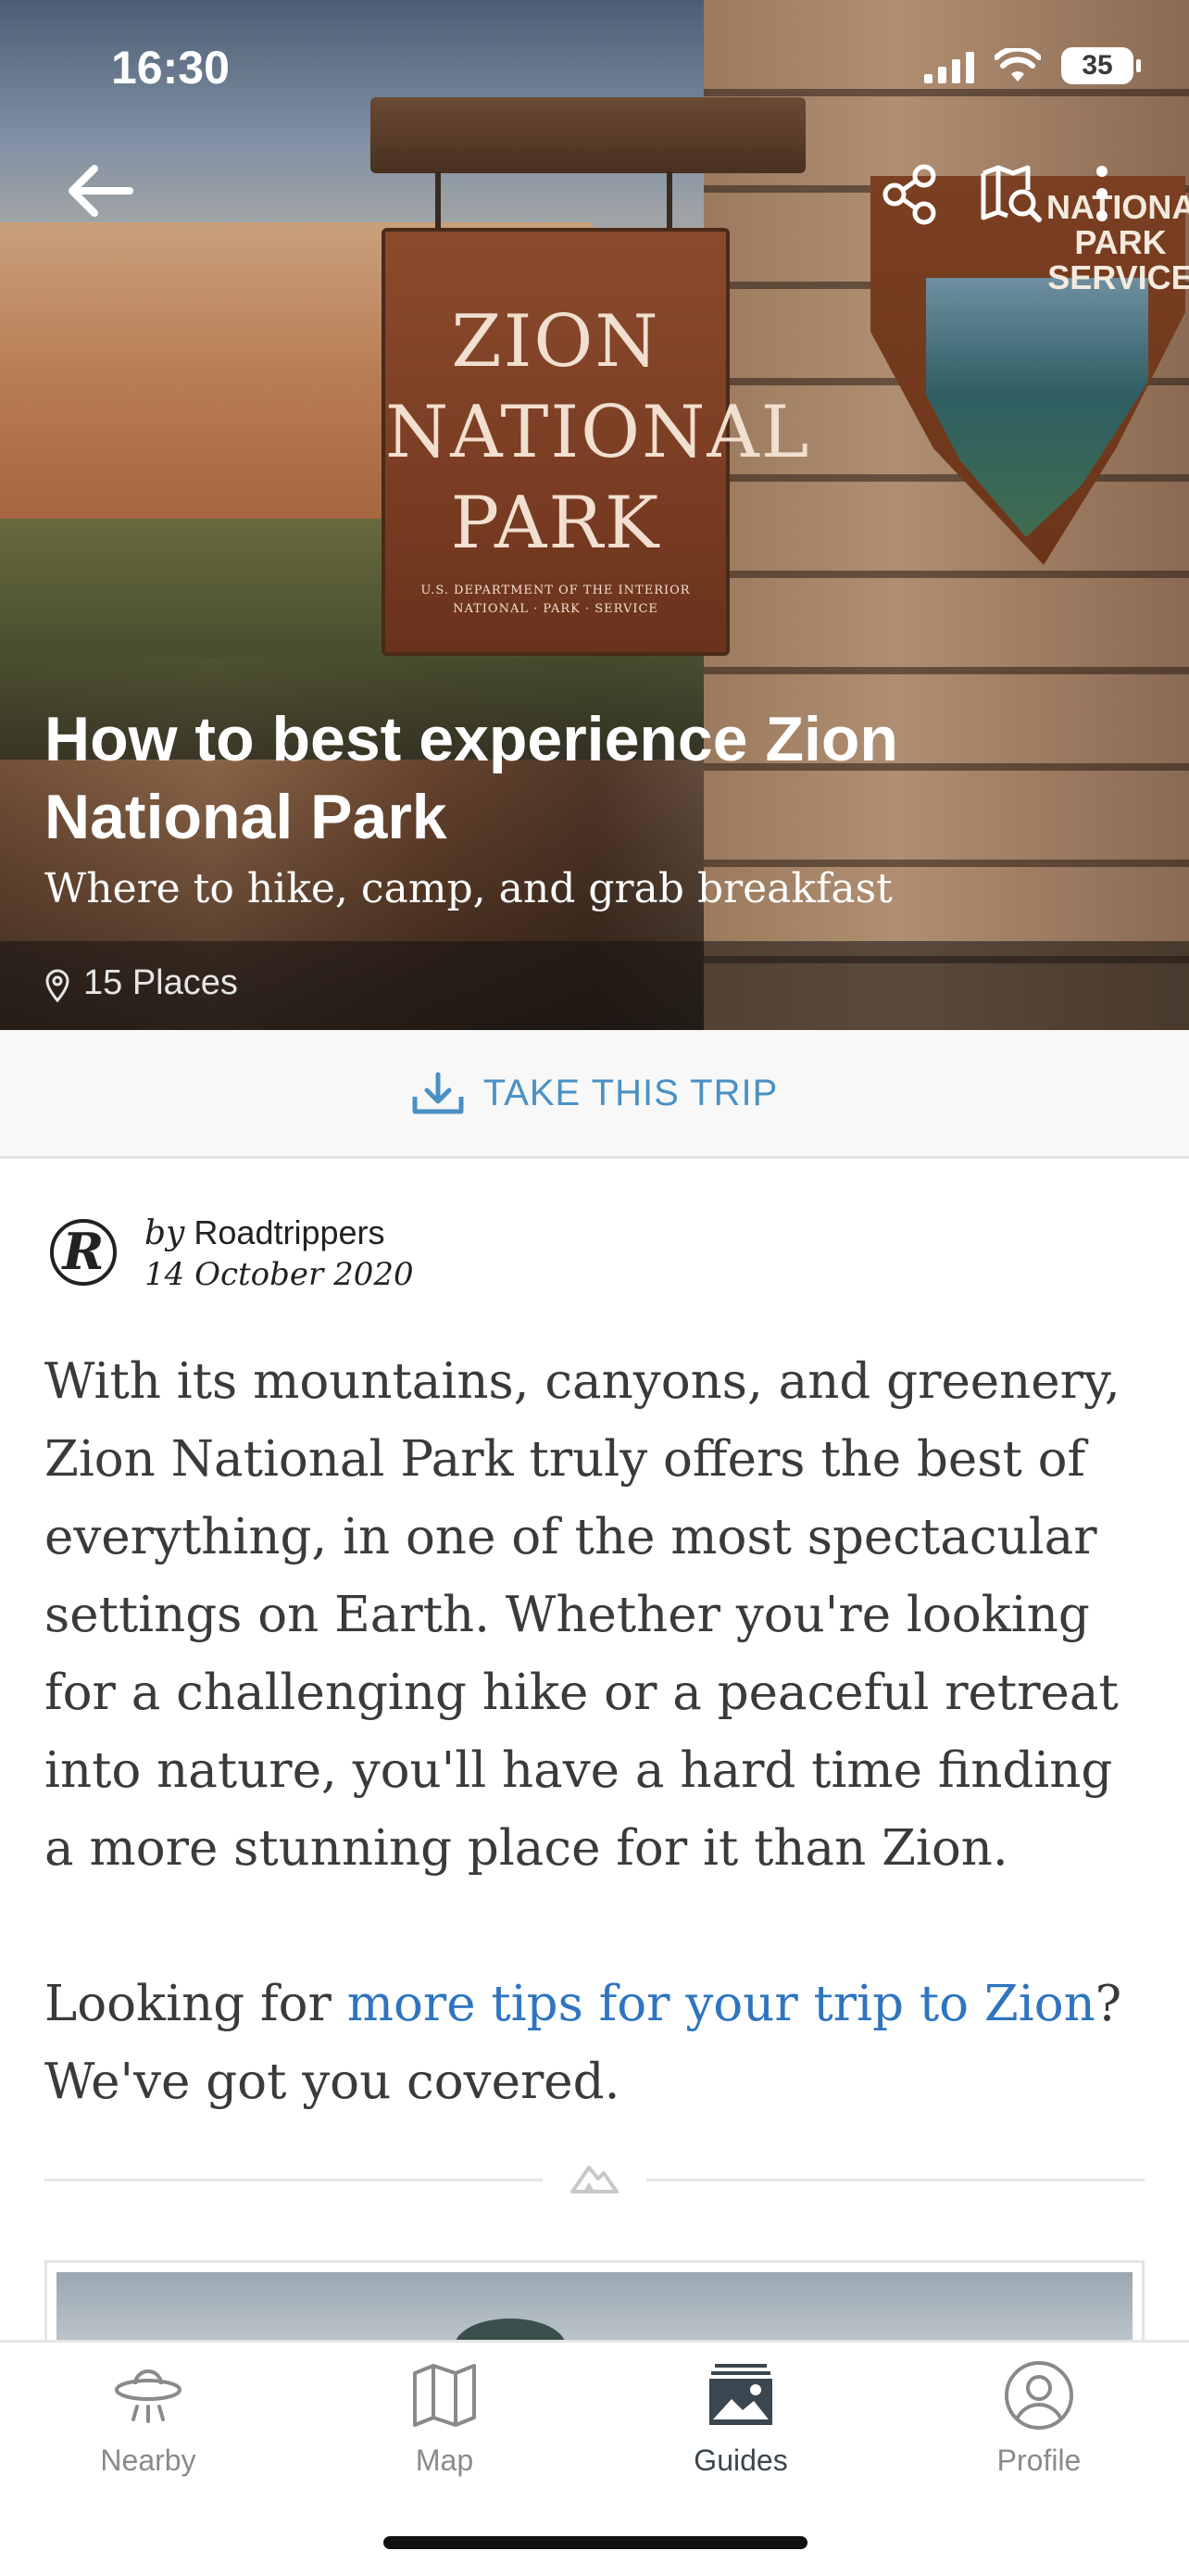 This screenshot has height=2576, width=1189. What do you see at coordinates (630, 1092) in the screenshot?
I see `take-trip-label: TAKE THIS TRIP` at bounding box center [630, 1092].